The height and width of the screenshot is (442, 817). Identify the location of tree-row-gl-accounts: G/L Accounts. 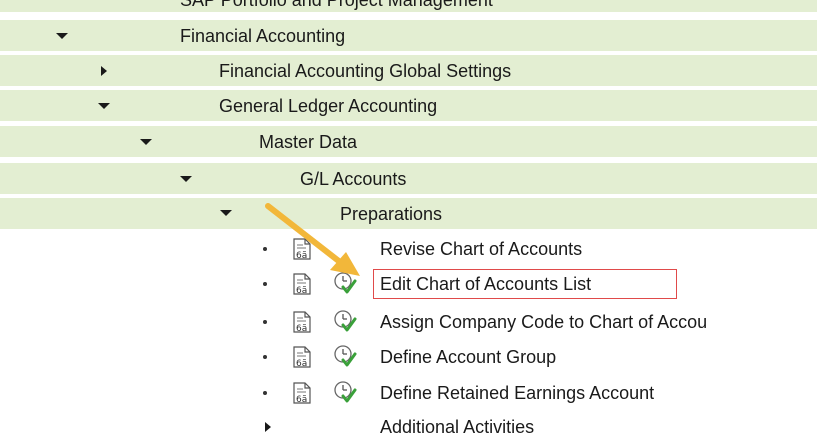
(408, 179).